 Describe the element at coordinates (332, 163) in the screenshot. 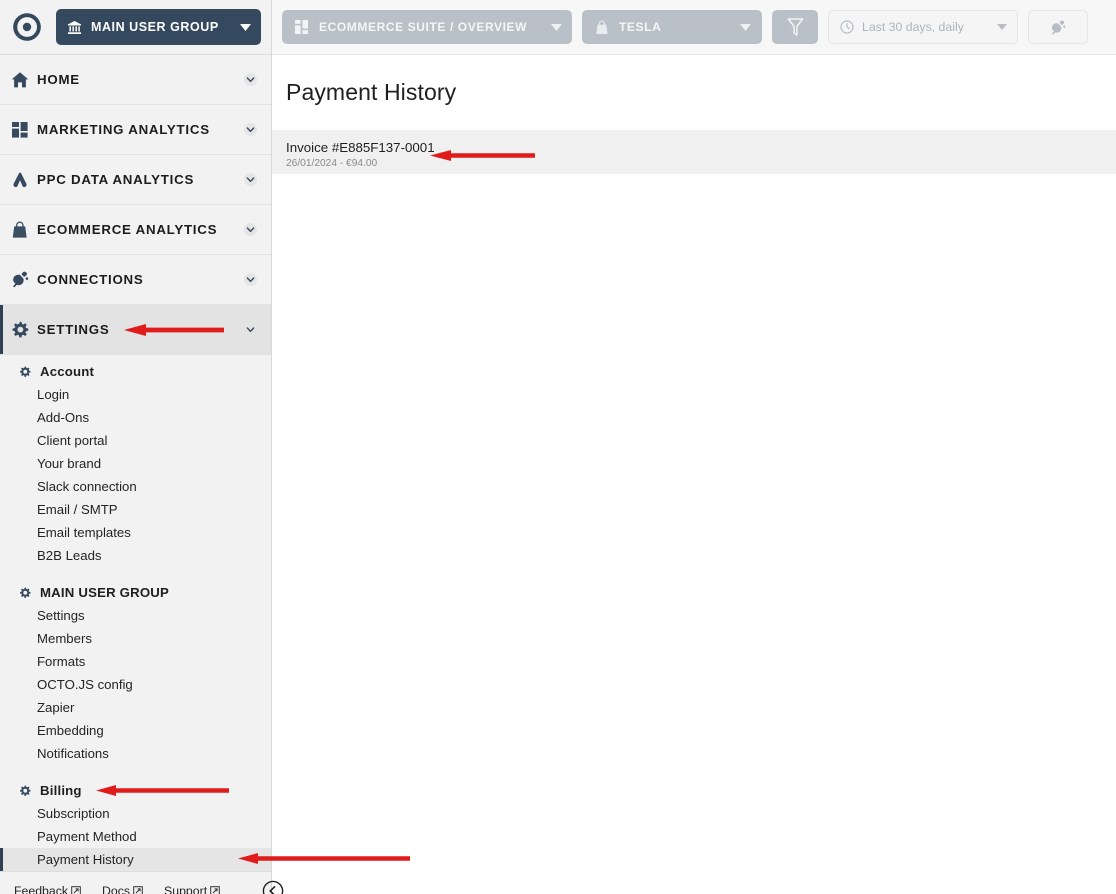

I see `invoice-meta: 26/01/2024 - €94.00` at that location.